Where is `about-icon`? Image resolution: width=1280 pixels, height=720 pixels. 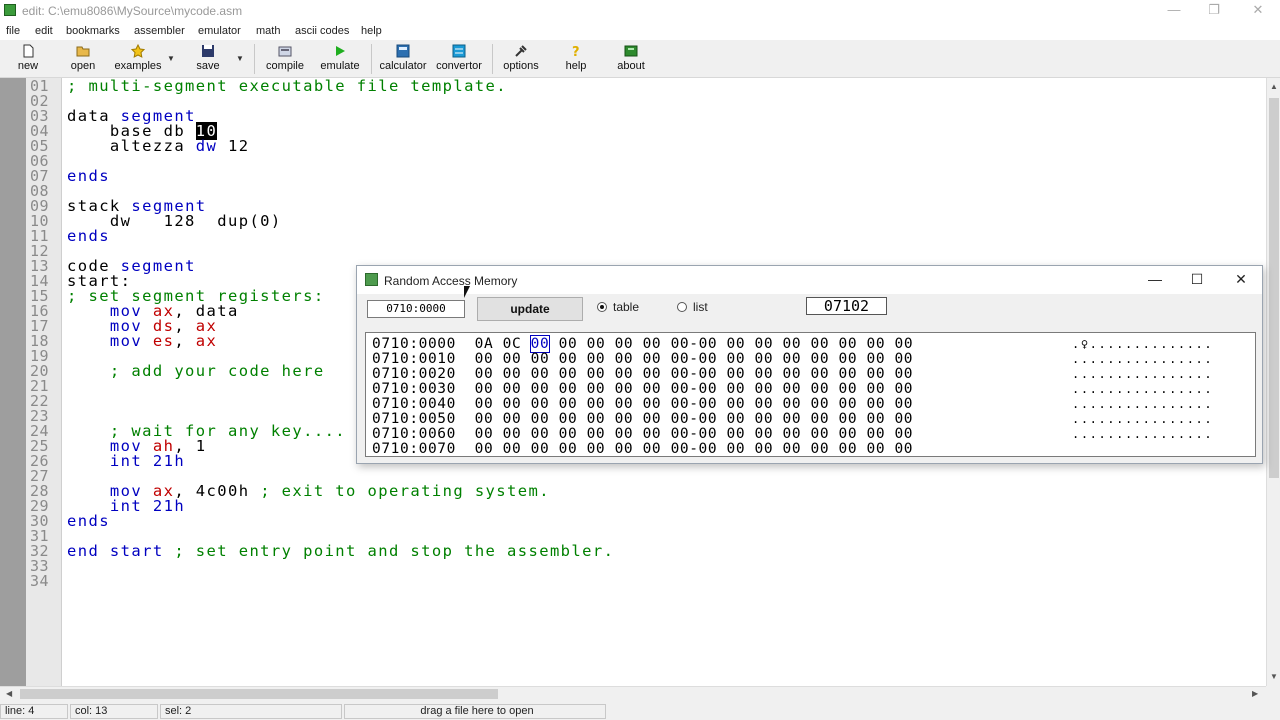 about-icon is located at coordinates (631, 51).